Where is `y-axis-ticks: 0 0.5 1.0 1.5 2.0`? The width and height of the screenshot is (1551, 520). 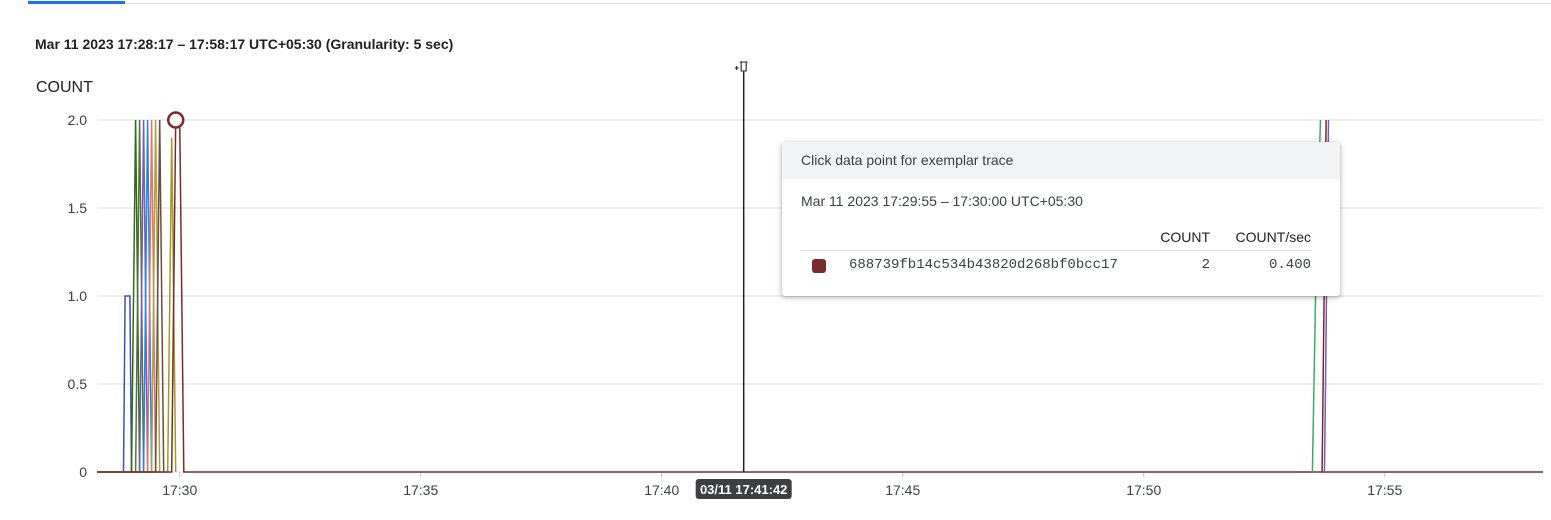
y-axis-ticks: 0 0.5 1.0 1.5 2.0 is located at coordinates (78, 296).